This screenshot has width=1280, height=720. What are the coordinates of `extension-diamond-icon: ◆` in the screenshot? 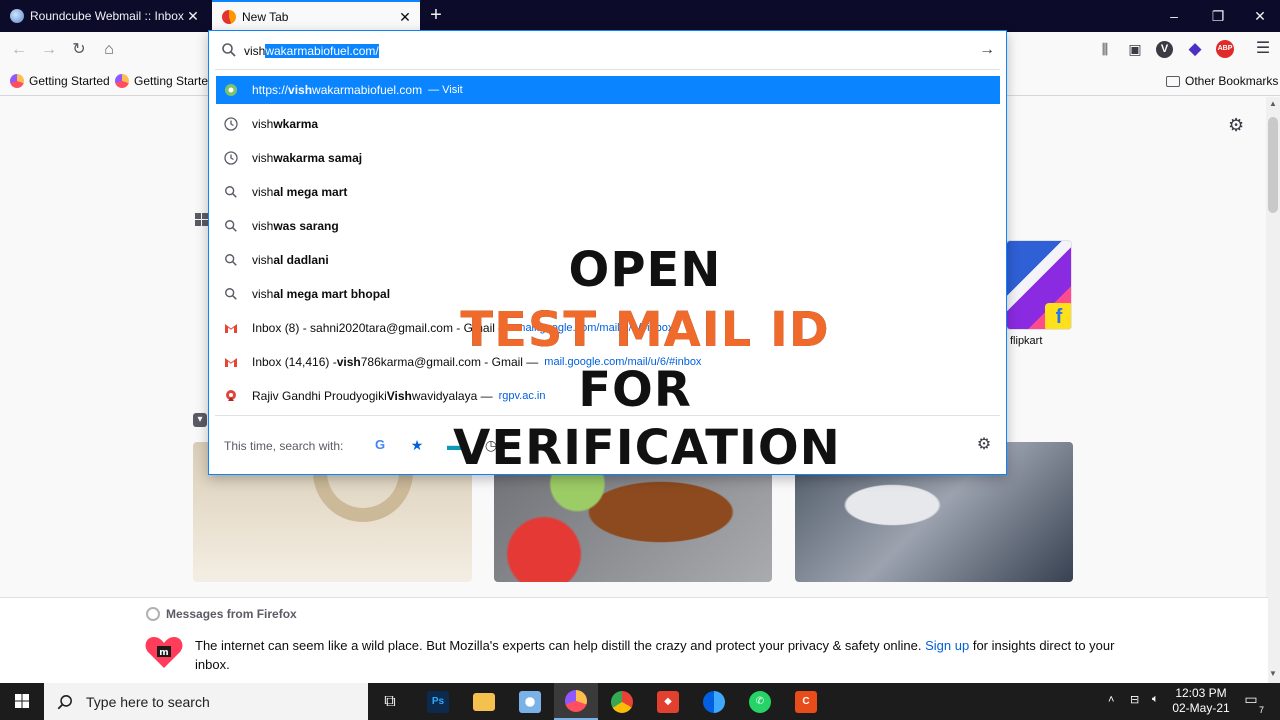 It's located at (1195, 49).